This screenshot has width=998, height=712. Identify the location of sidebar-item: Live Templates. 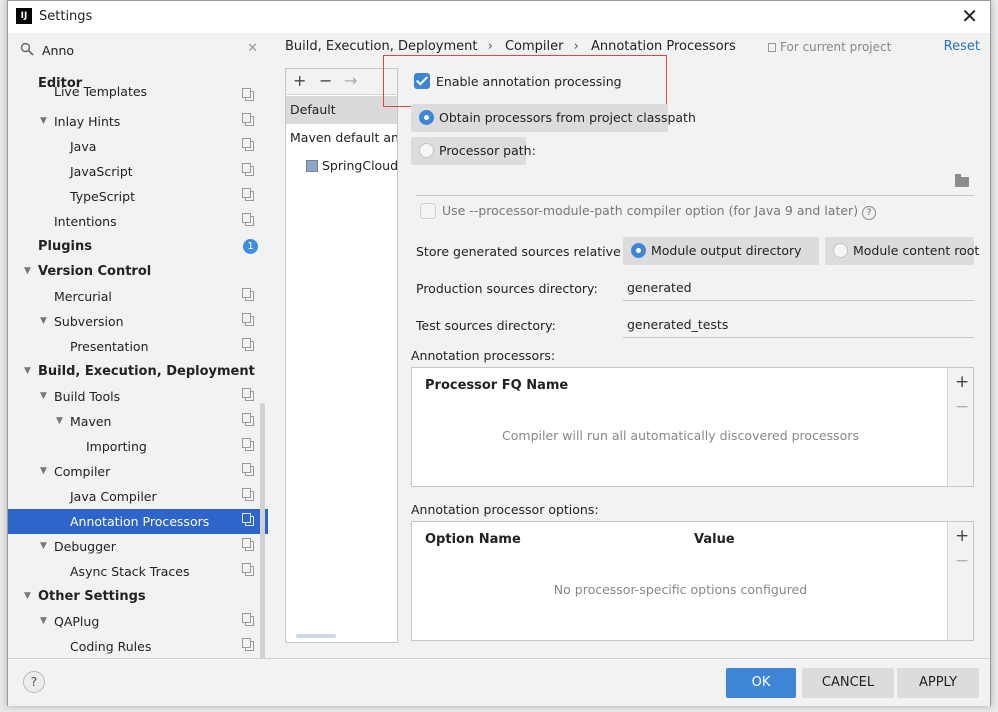
(138, 92).